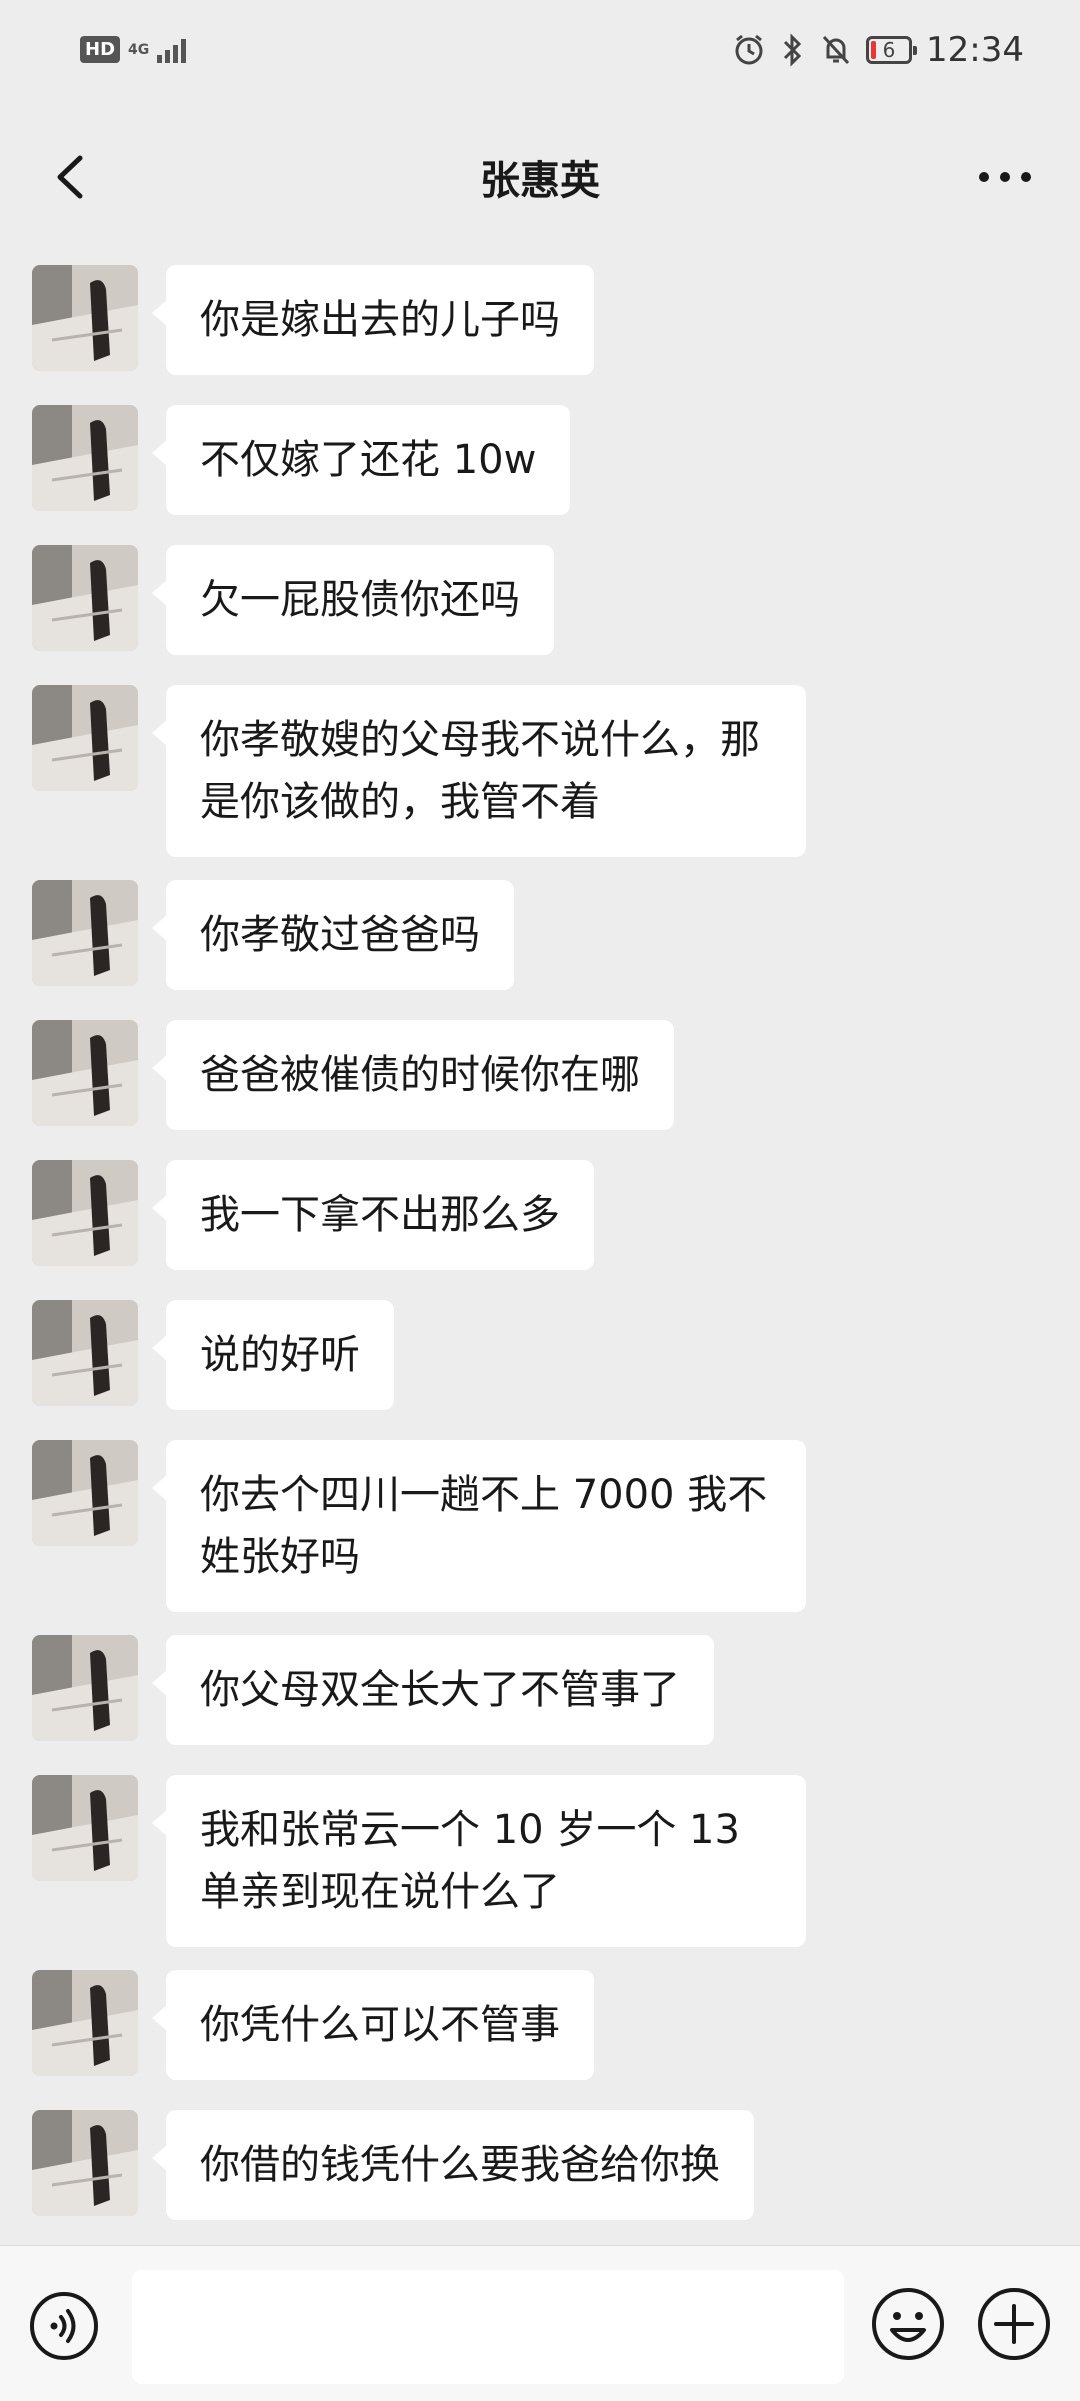 The height and width of the screenshot is (2401, 1080). I want to click on message-row: 不仅嫁了还花 10w, so click(301, 460).